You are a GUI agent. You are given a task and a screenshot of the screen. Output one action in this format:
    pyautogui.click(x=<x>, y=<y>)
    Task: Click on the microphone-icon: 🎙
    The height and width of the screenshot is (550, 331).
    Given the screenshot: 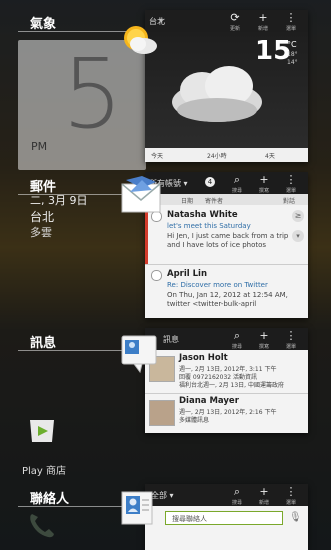 What is the action you would take?
    pyautogui.click(x=295, y=517)
    